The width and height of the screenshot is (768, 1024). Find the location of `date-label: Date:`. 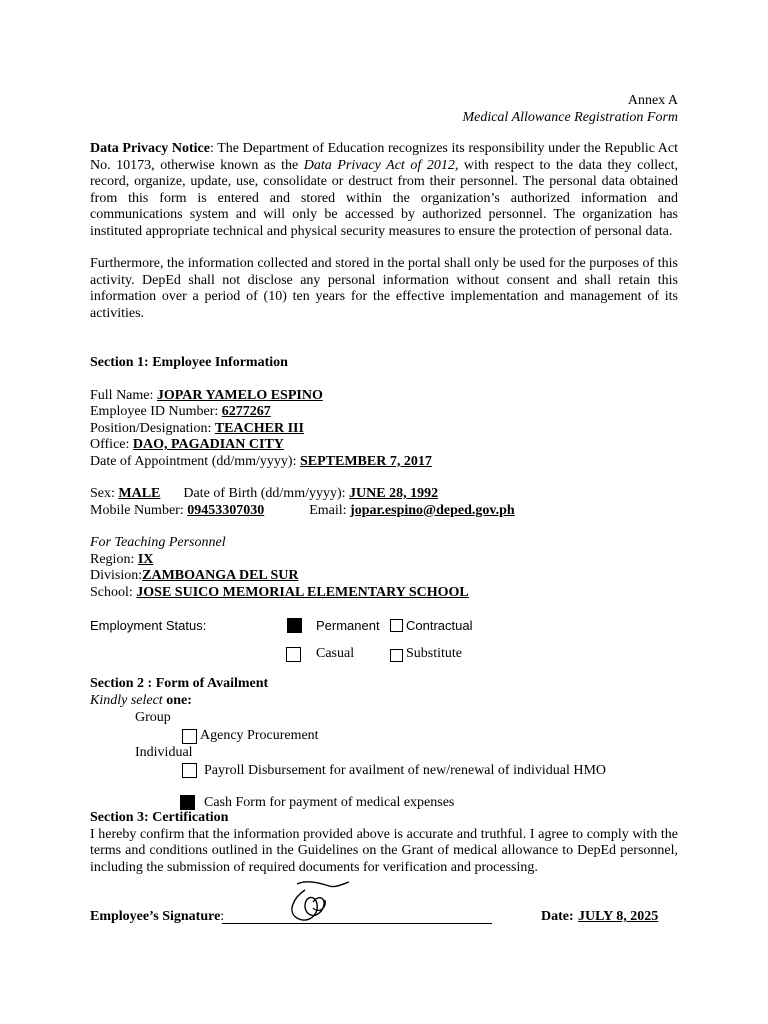

date-label: Date: is located at coordinates (557, 916).